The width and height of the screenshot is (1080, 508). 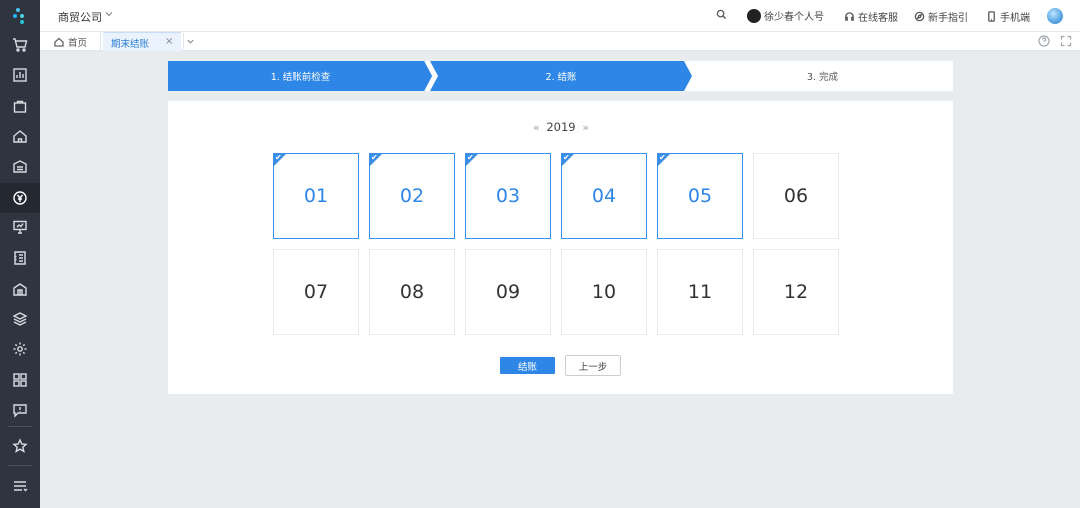 I want to click on month-tile: 12, so click(x=796, y=292).